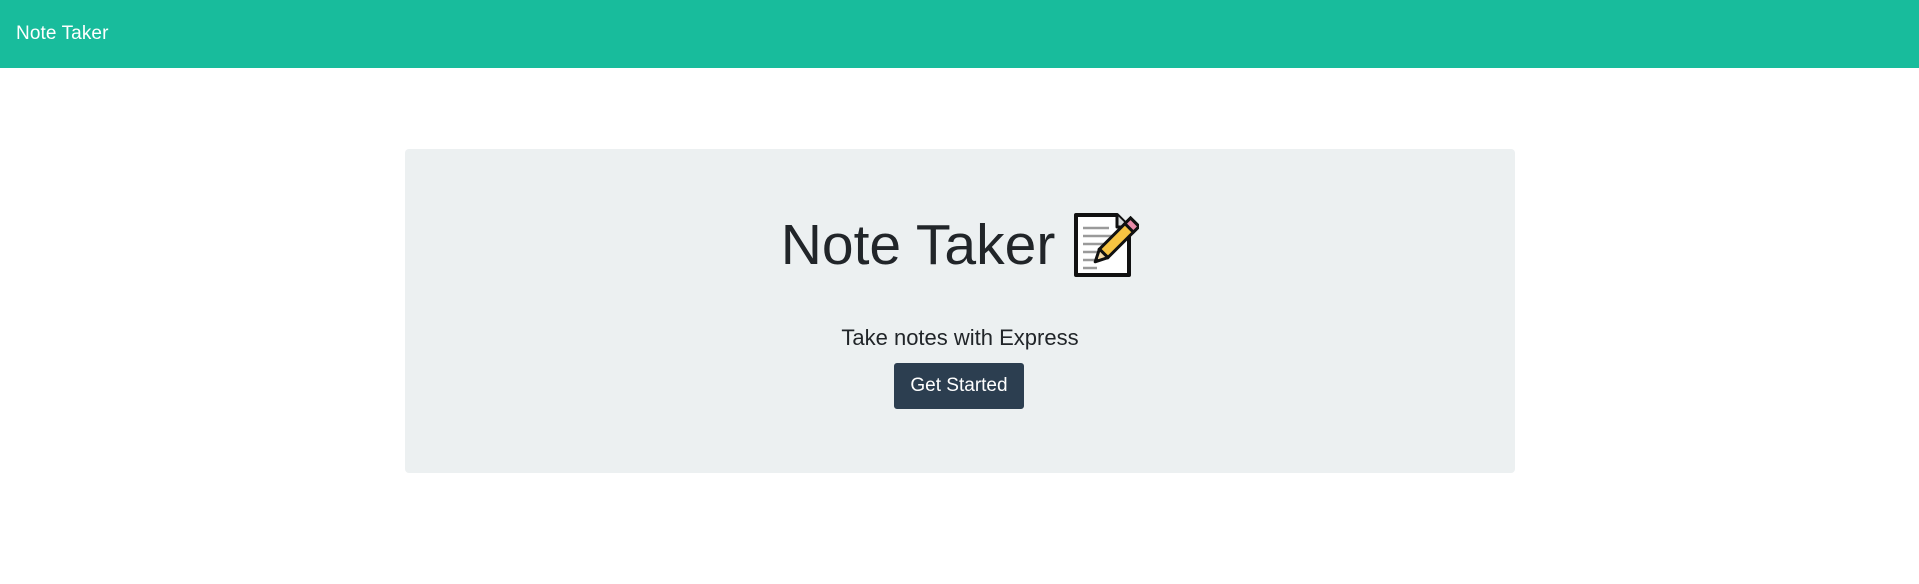 This screenshot has height=584, width=1919. What do you see at coordinates (959, 386) in the screenshot?
I see `get-started-button: Get Started` at bounding box center [959, 386].